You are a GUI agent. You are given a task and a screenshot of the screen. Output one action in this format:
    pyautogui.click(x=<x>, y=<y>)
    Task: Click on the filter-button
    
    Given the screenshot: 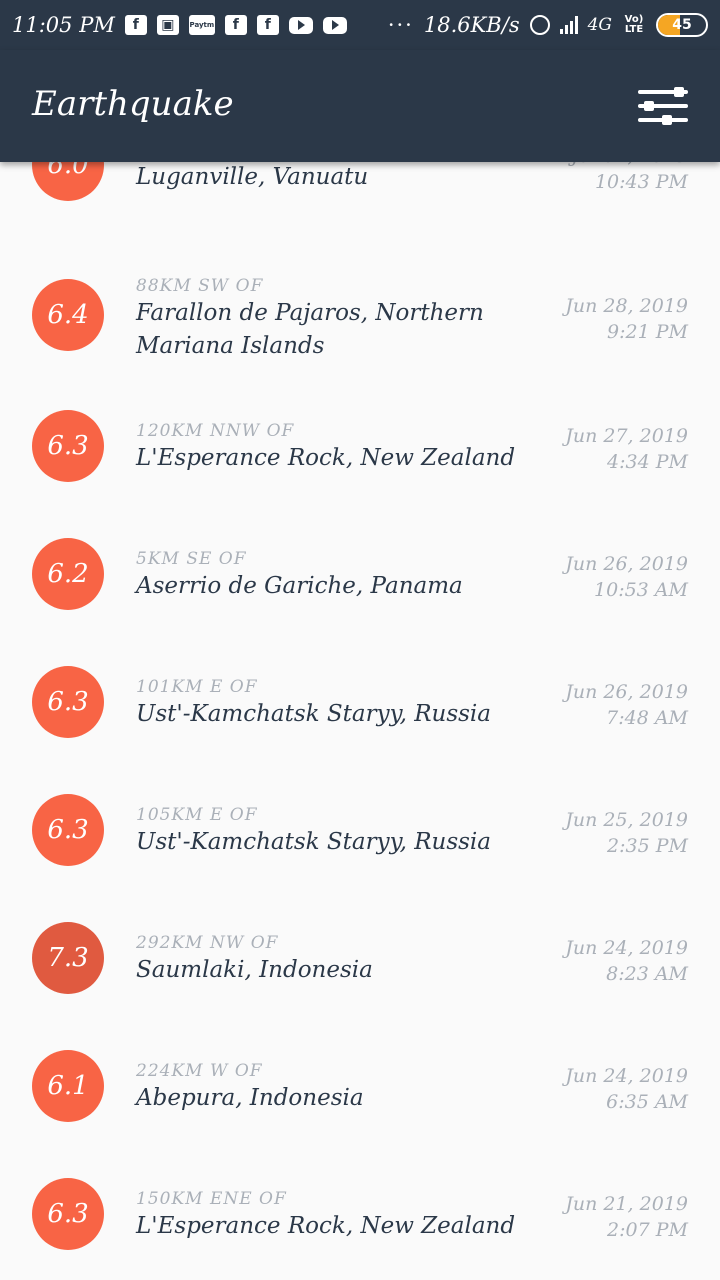 What is the action you would take?
    pyautogui.click(x=663, y=106)
    